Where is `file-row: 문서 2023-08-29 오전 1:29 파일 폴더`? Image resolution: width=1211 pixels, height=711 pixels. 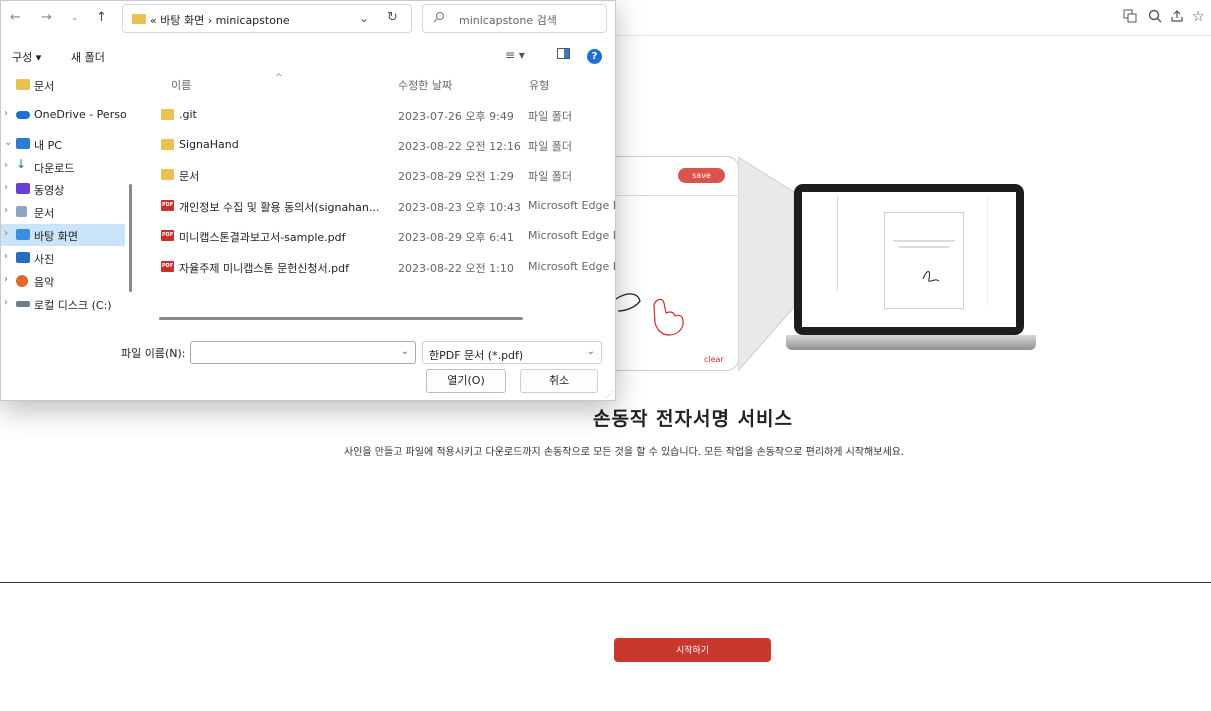 file-row: 문서 2023-08-29 오전 1:29 파일 폴더 is located at coordinates (385, 175).